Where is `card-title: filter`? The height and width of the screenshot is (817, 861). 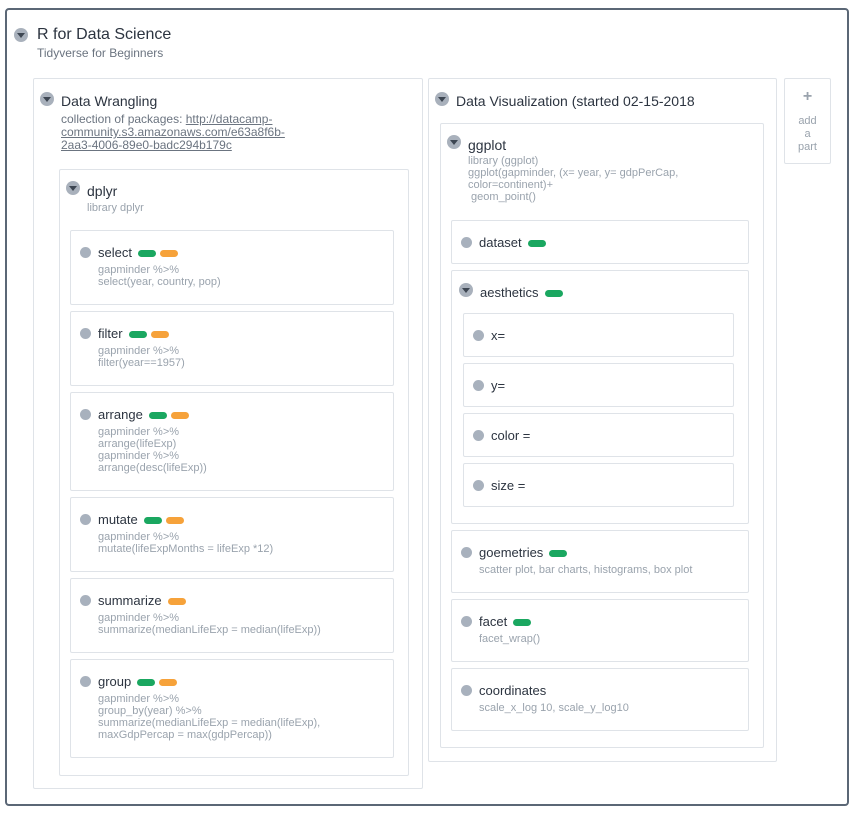
card-title: filter is located at coordinates (110, 333).